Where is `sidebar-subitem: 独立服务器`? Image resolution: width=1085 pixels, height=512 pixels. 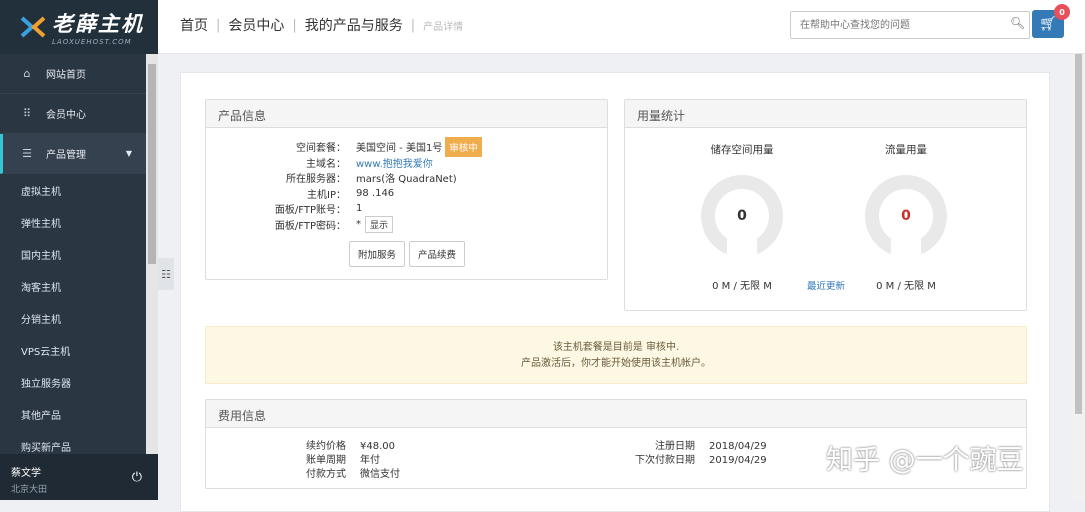
sidebar-subitem: 独立服务器 is located at coordinates (79, 382).